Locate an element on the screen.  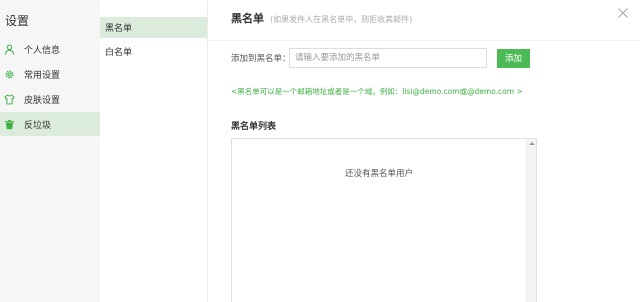
close-icon is located at coordinates (623, 13).